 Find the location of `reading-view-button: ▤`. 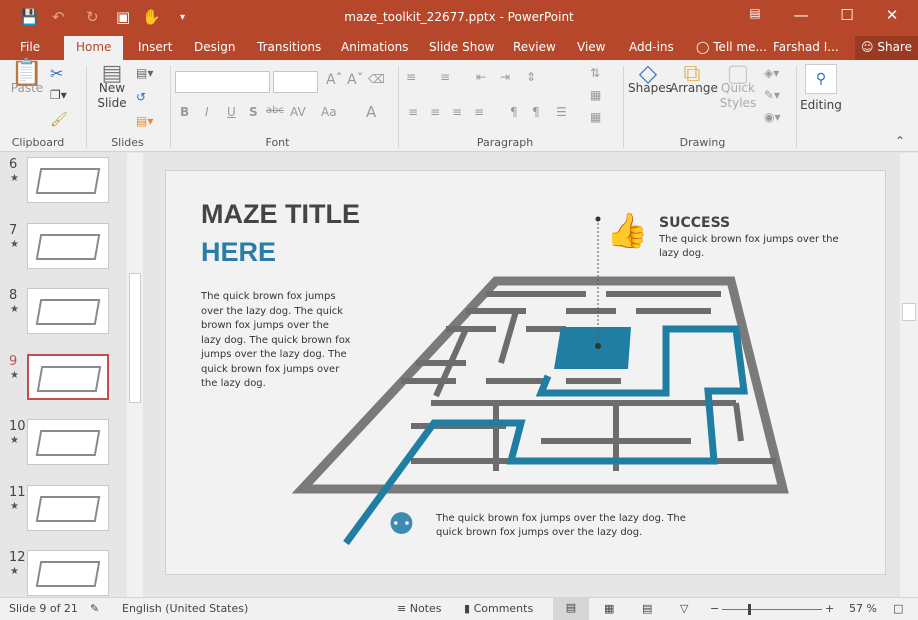

reading-view-button: ▤ is located at coordinates (647, 608).